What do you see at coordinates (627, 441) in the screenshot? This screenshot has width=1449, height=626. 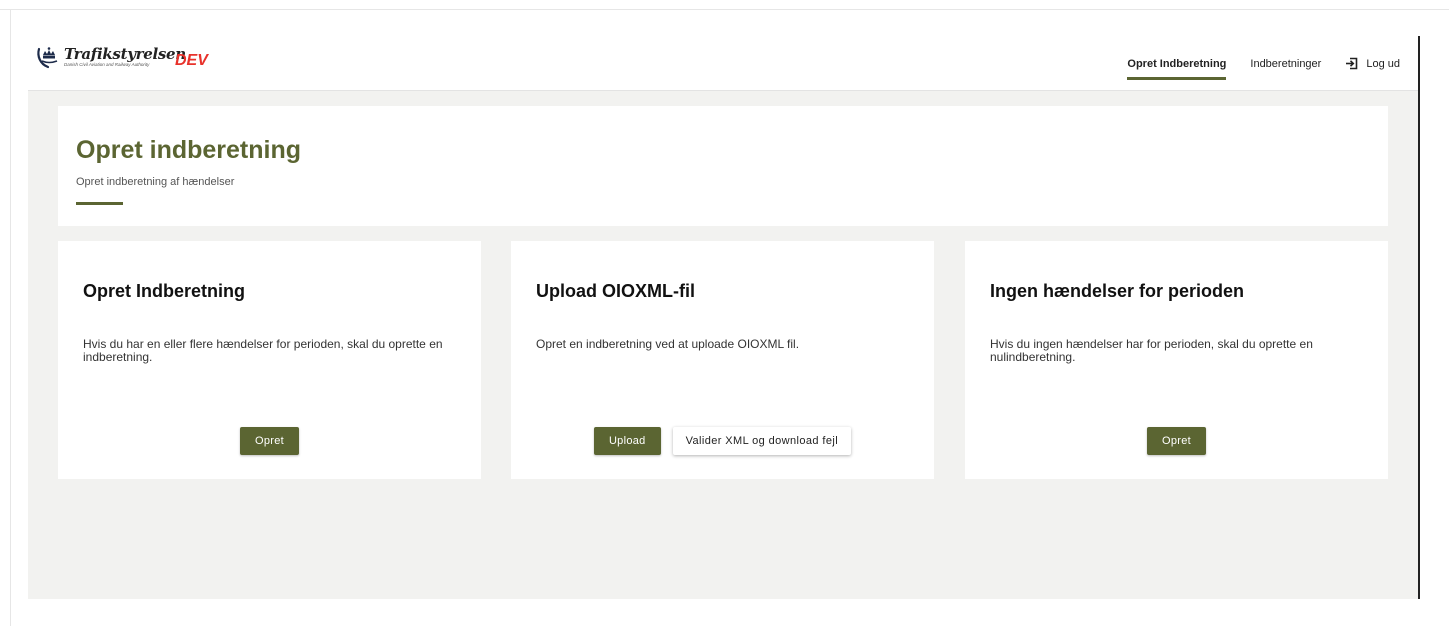 I see `upload-button: Upload` at bounding box center [627, 441].